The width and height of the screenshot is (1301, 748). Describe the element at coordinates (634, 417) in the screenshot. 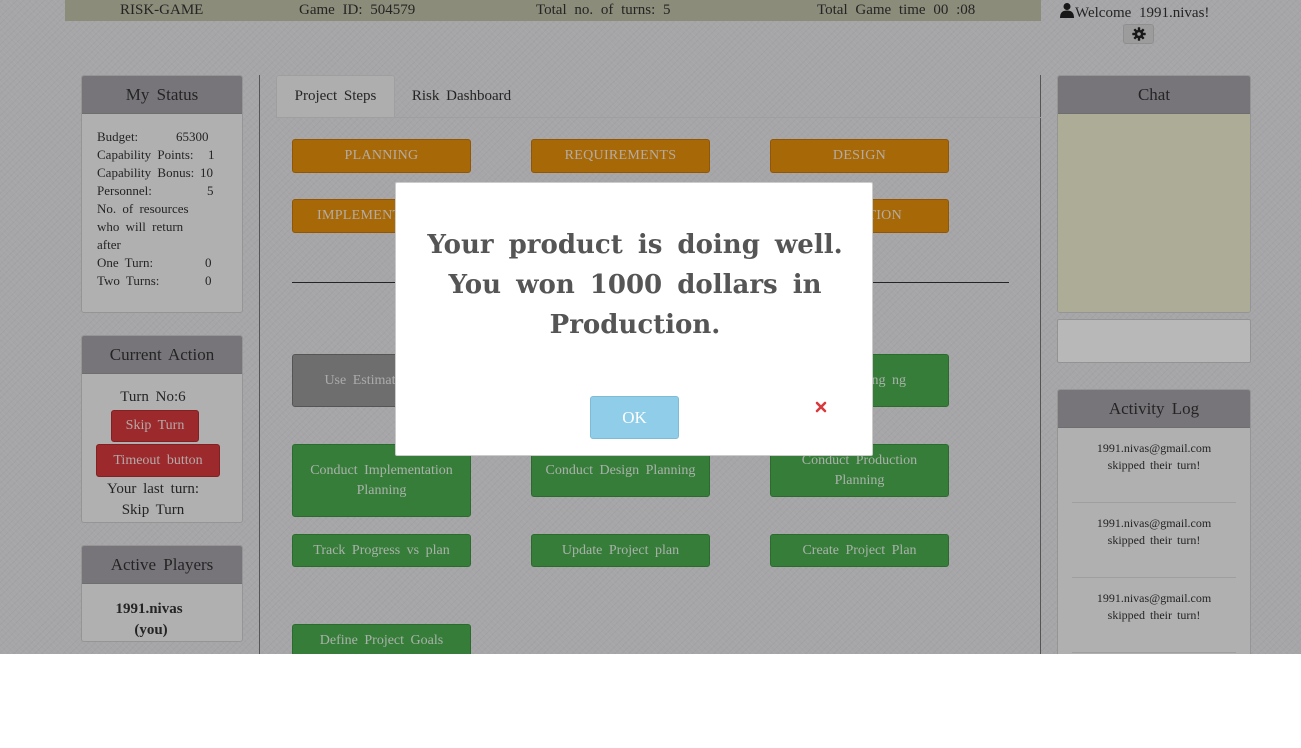

I see `ok-button: OK` at that location.